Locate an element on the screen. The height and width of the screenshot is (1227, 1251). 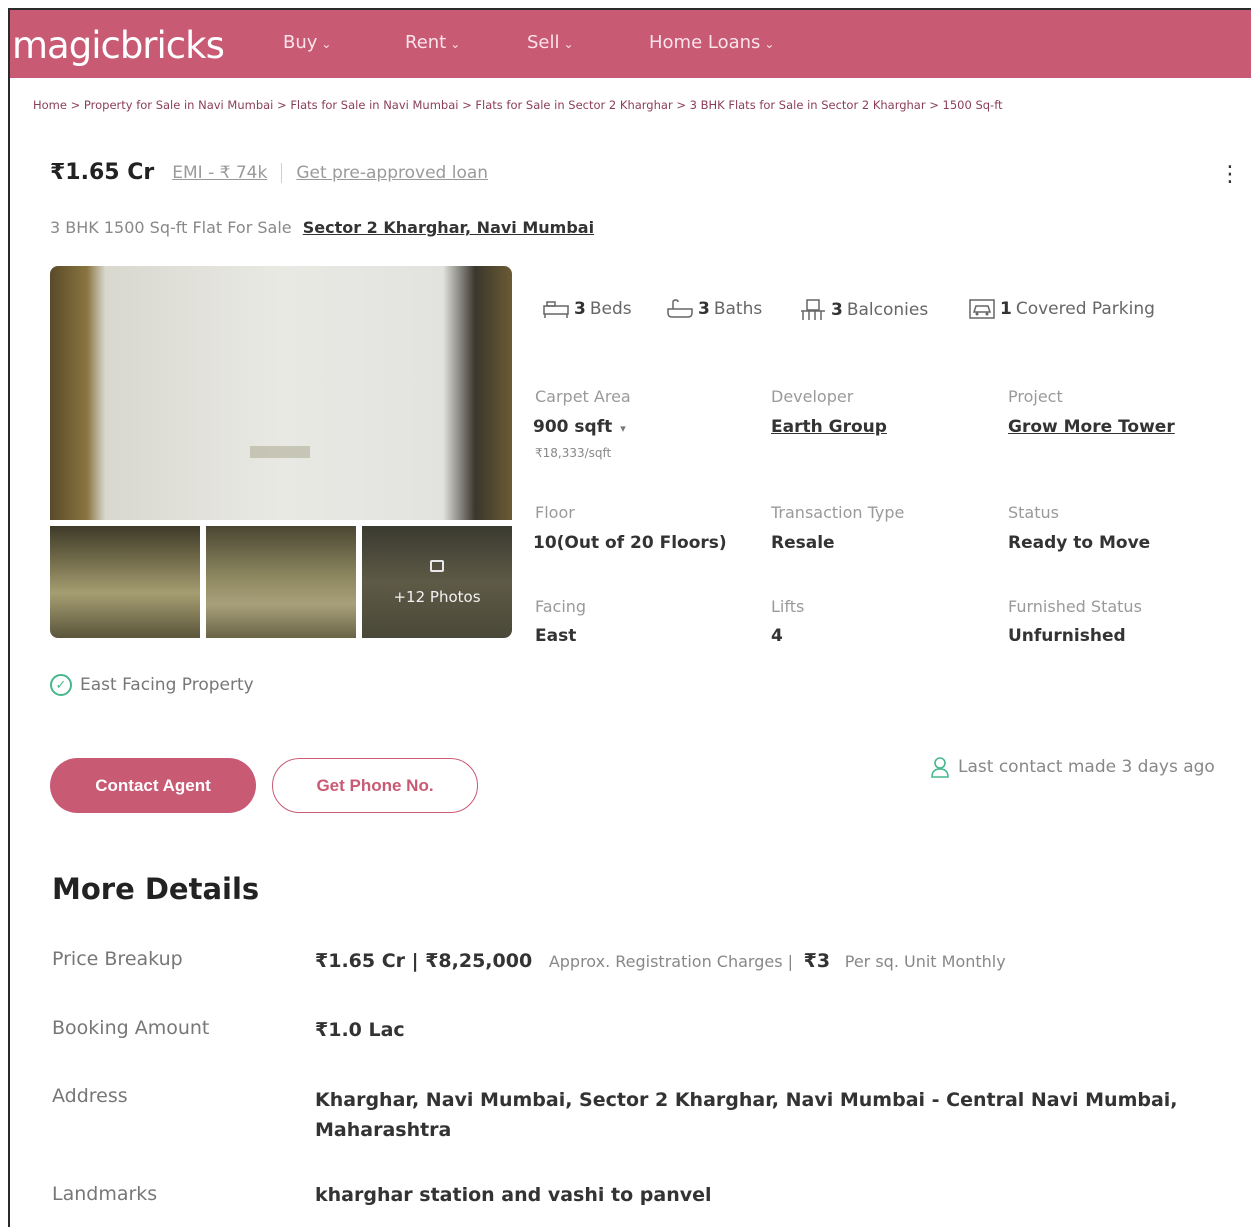
carpet-area-label: Carpet Area is located at coordinates (583, 396).